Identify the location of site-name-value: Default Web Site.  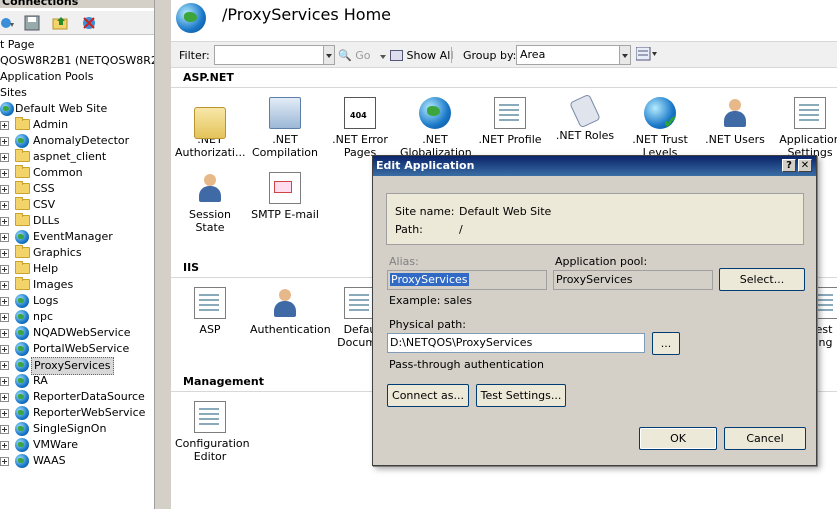
(505, 211).